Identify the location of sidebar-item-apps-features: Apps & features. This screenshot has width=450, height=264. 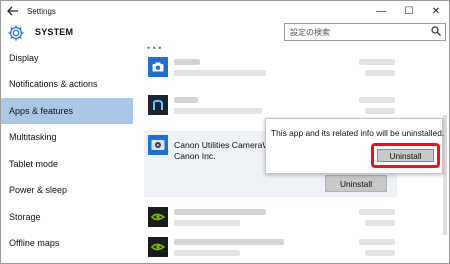
(67, 111).